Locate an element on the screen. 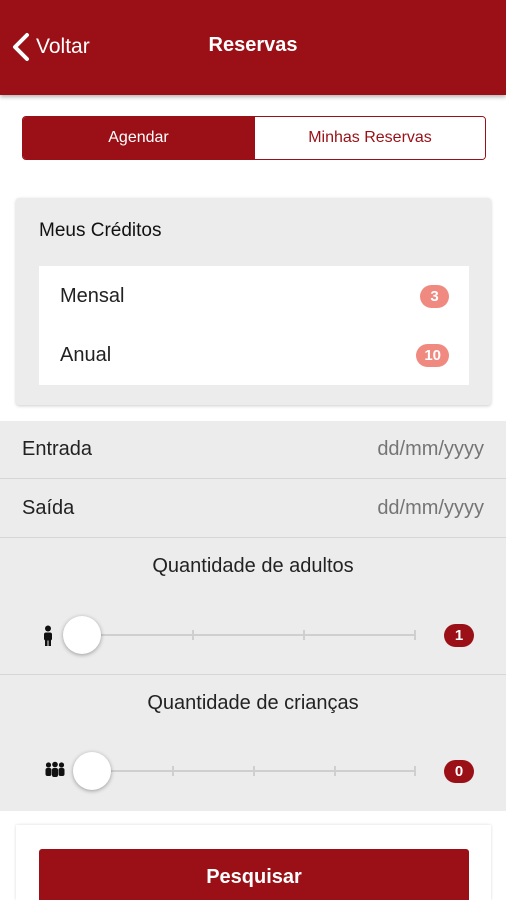  checkout-date-input is located at coordinates (404, 508).